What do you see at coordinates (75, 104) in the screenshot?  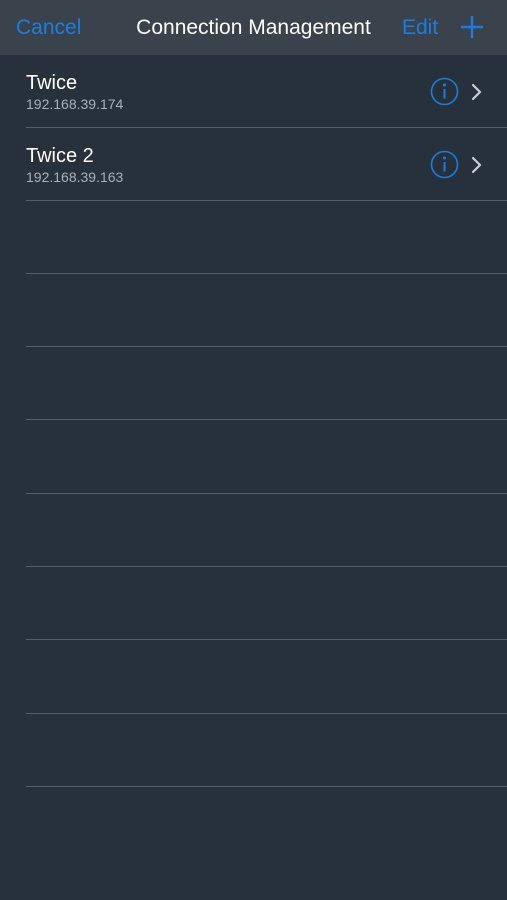 I see `connection-address: 192.168.39.174` at bounding box center [75, 104].